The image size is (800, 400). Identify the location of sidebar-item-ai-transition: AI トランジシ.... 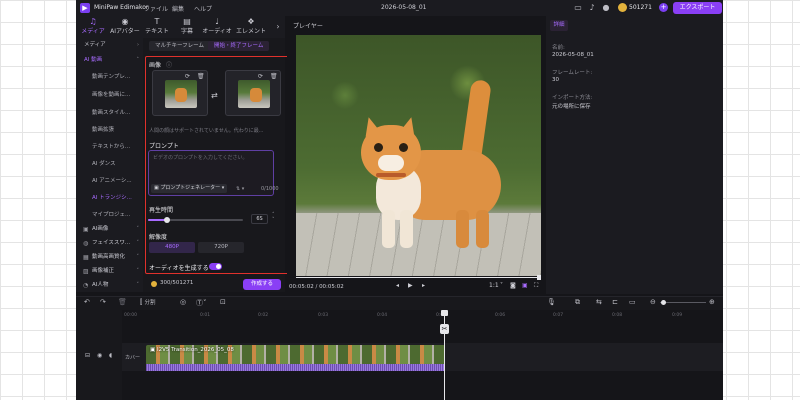
(109, 198).